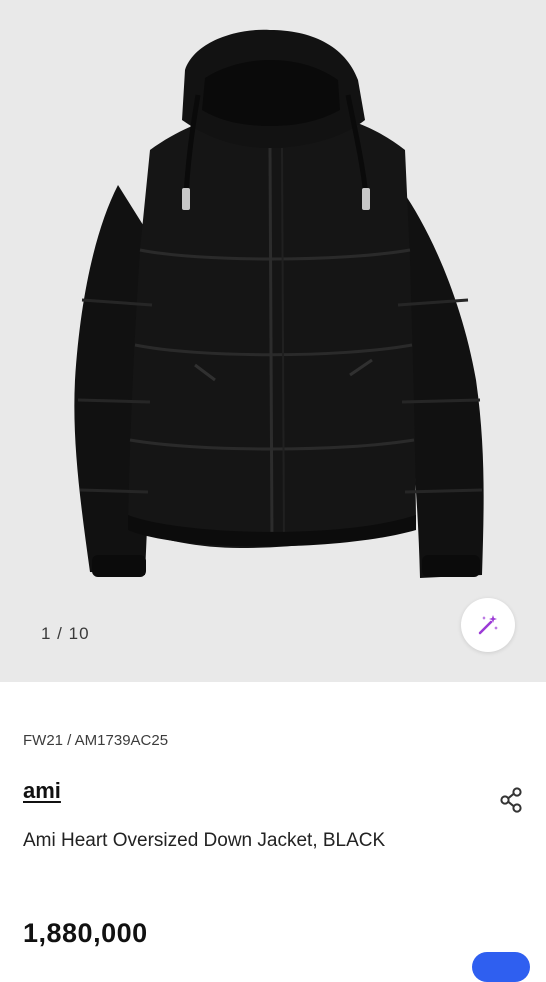  Describe the element at coordinates (512, 800) in the screenshot. I see `share-icon` at that location.